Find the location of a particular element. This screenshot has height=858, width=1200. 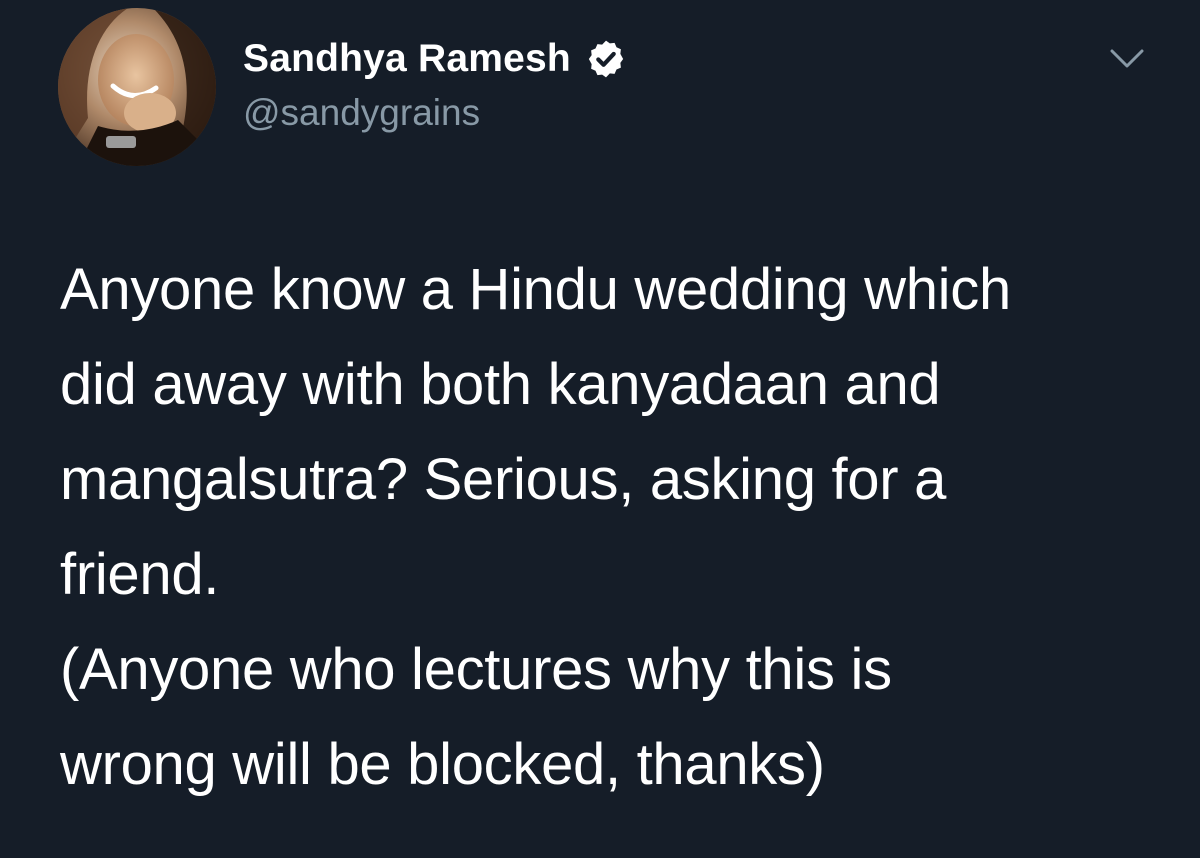

author-name-row: Sandhya Ramesh is located at coordinates (435, 59).